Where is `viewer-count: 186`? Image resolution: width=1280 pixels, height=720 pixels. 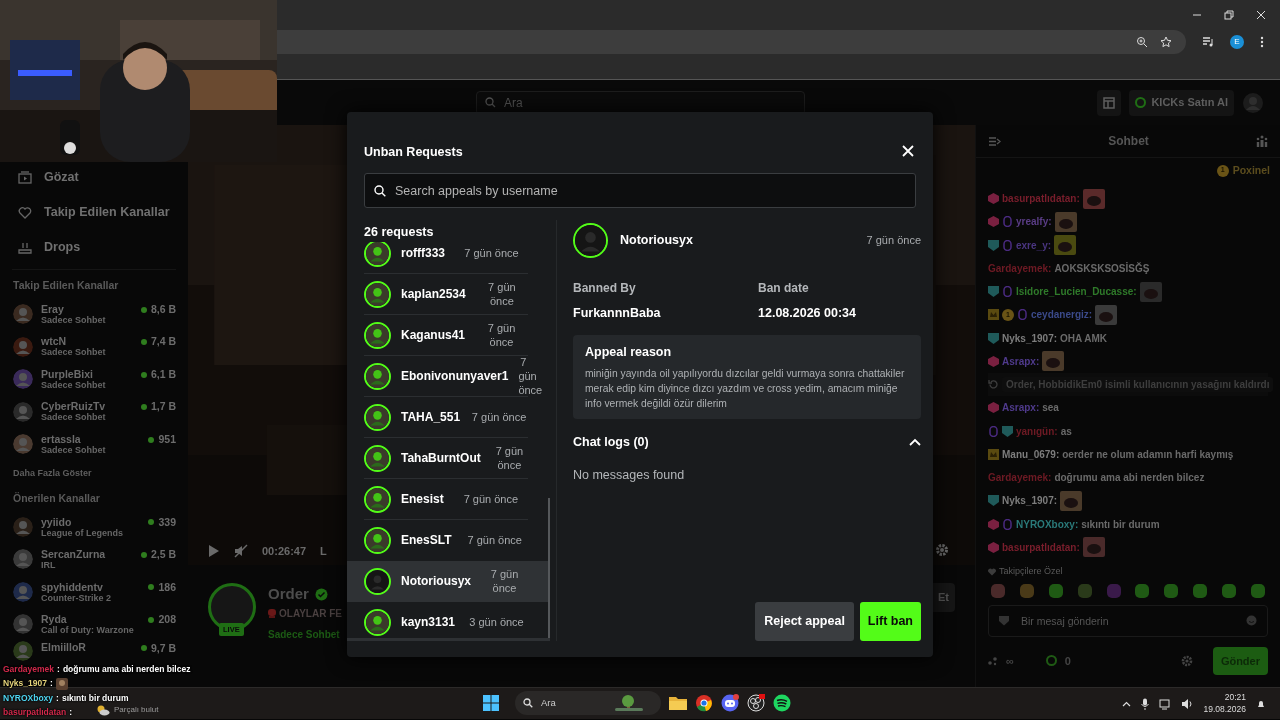 viewer-count: 186 is located at coordinates (167, 587).